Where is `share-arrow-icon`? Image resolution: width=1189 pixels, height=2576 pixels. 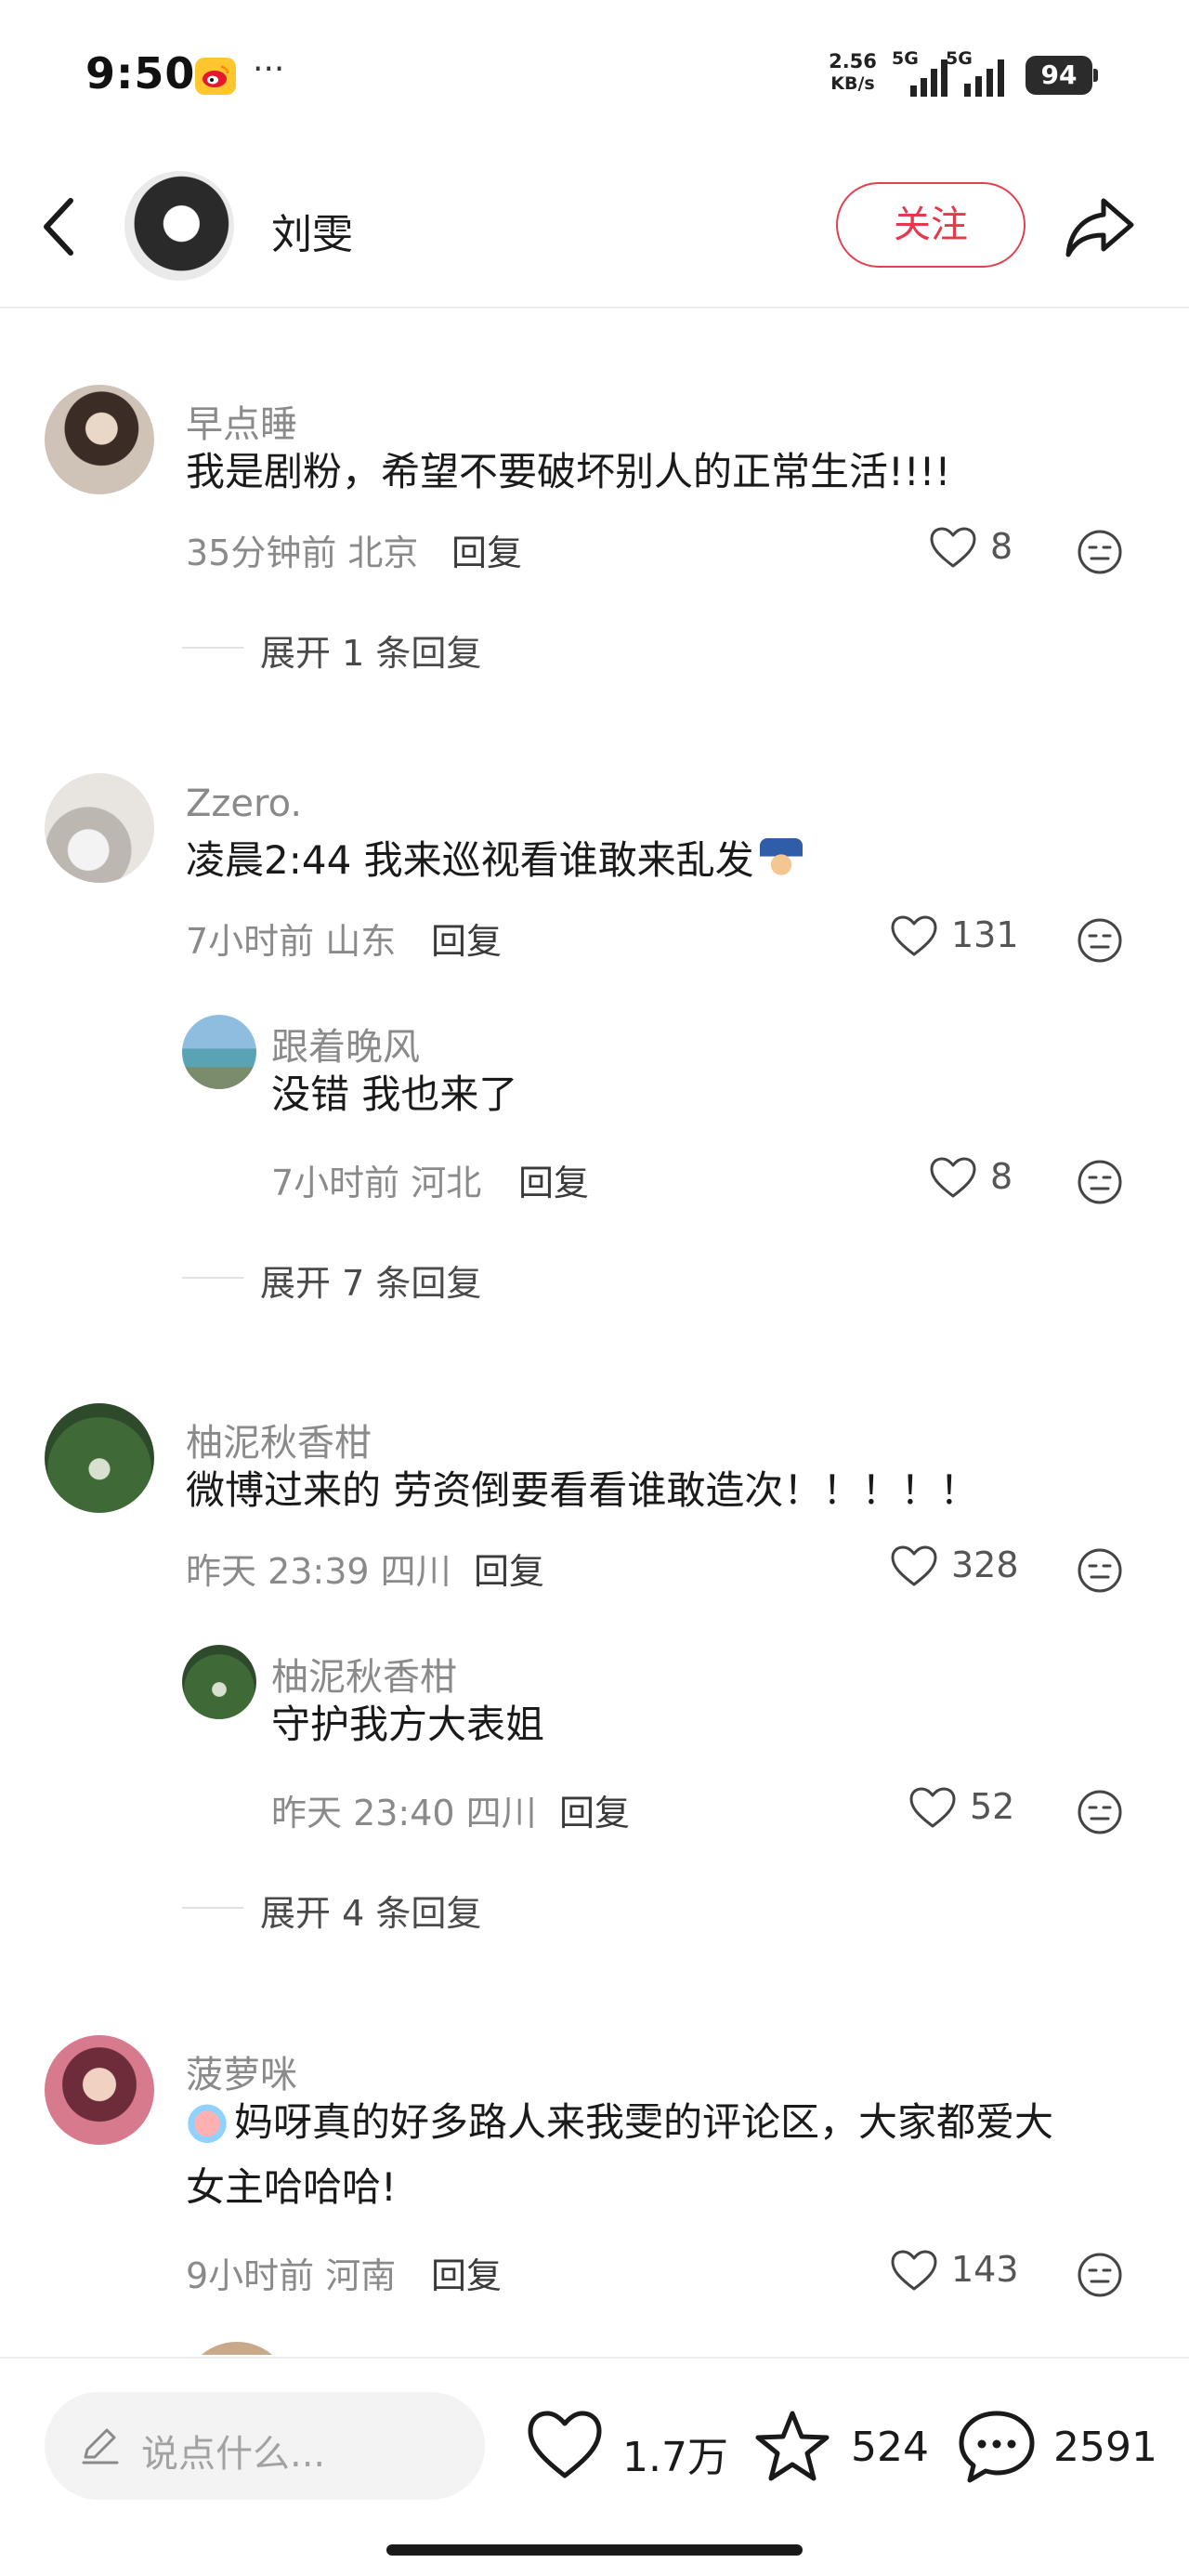 share-arrow-icon is located at coordinates (1099, 227).